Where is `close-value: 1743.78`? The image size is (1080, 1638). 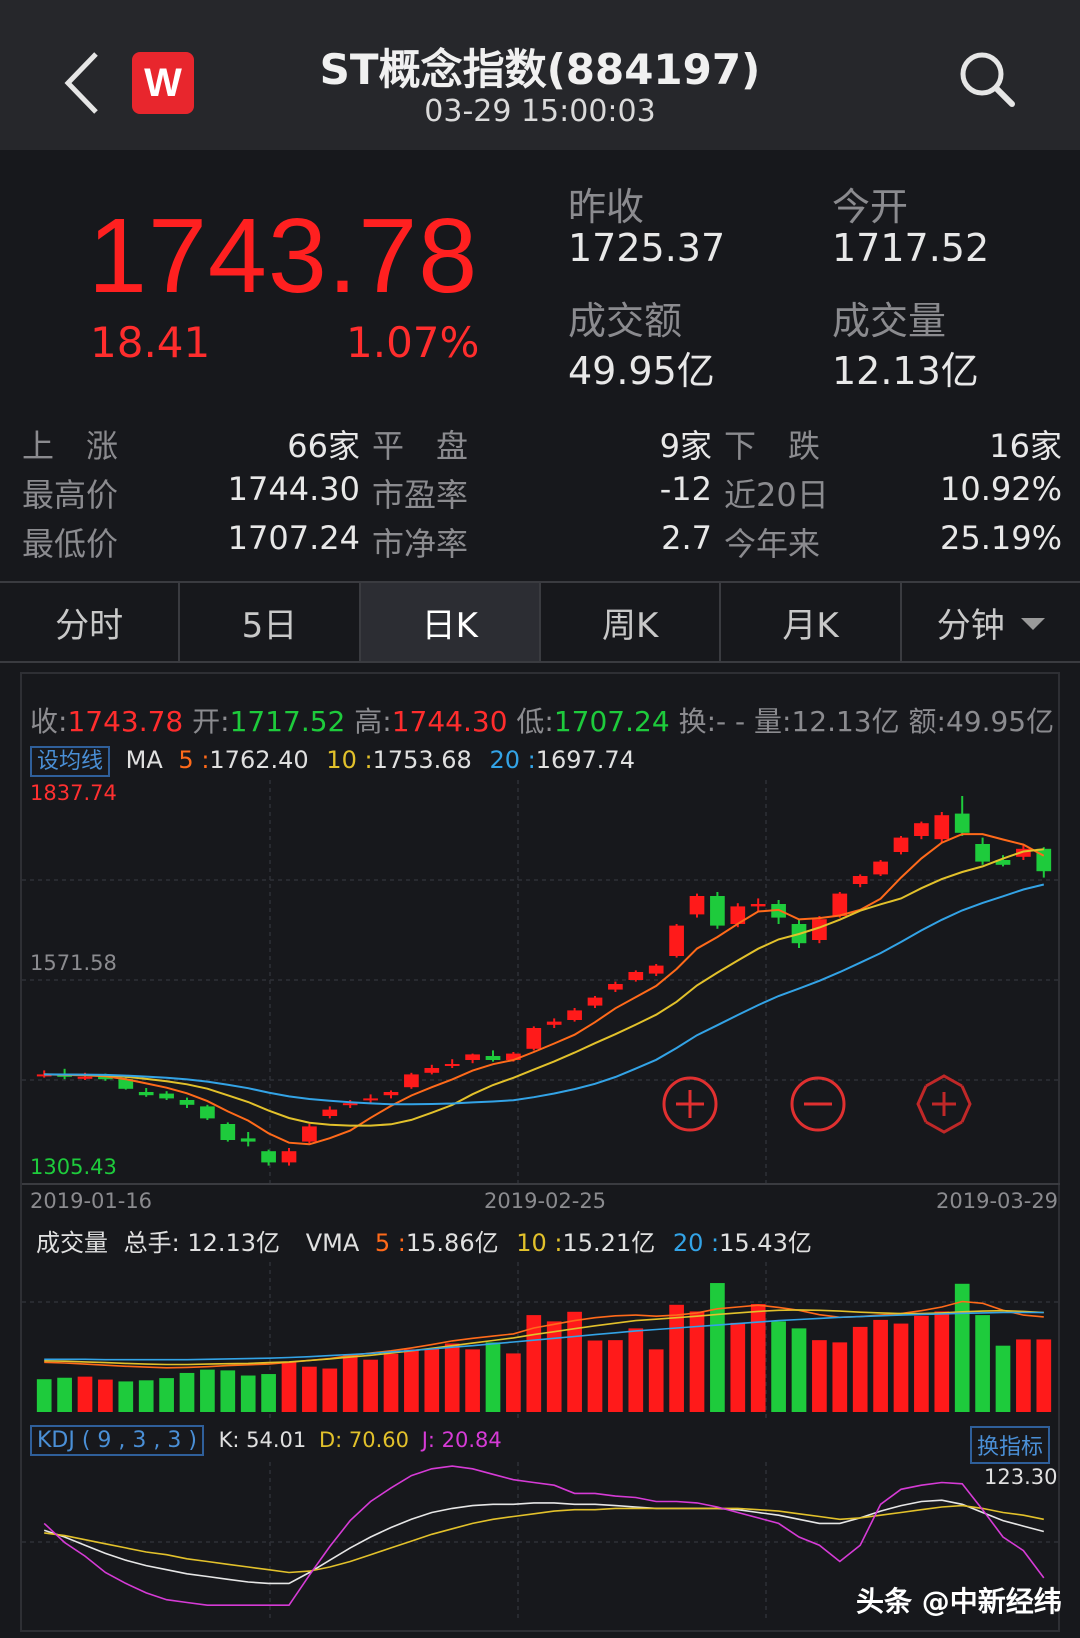
close-value: 1743.78 is located at coordinates (125, 721).